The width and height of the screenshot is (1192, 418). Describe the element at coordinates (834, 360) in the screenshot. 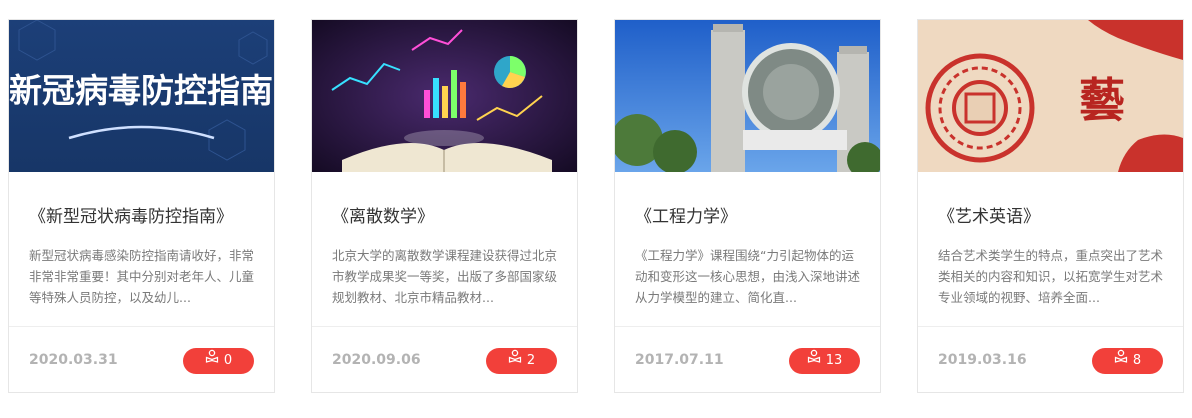

I see `learner-count: 13` at that location.